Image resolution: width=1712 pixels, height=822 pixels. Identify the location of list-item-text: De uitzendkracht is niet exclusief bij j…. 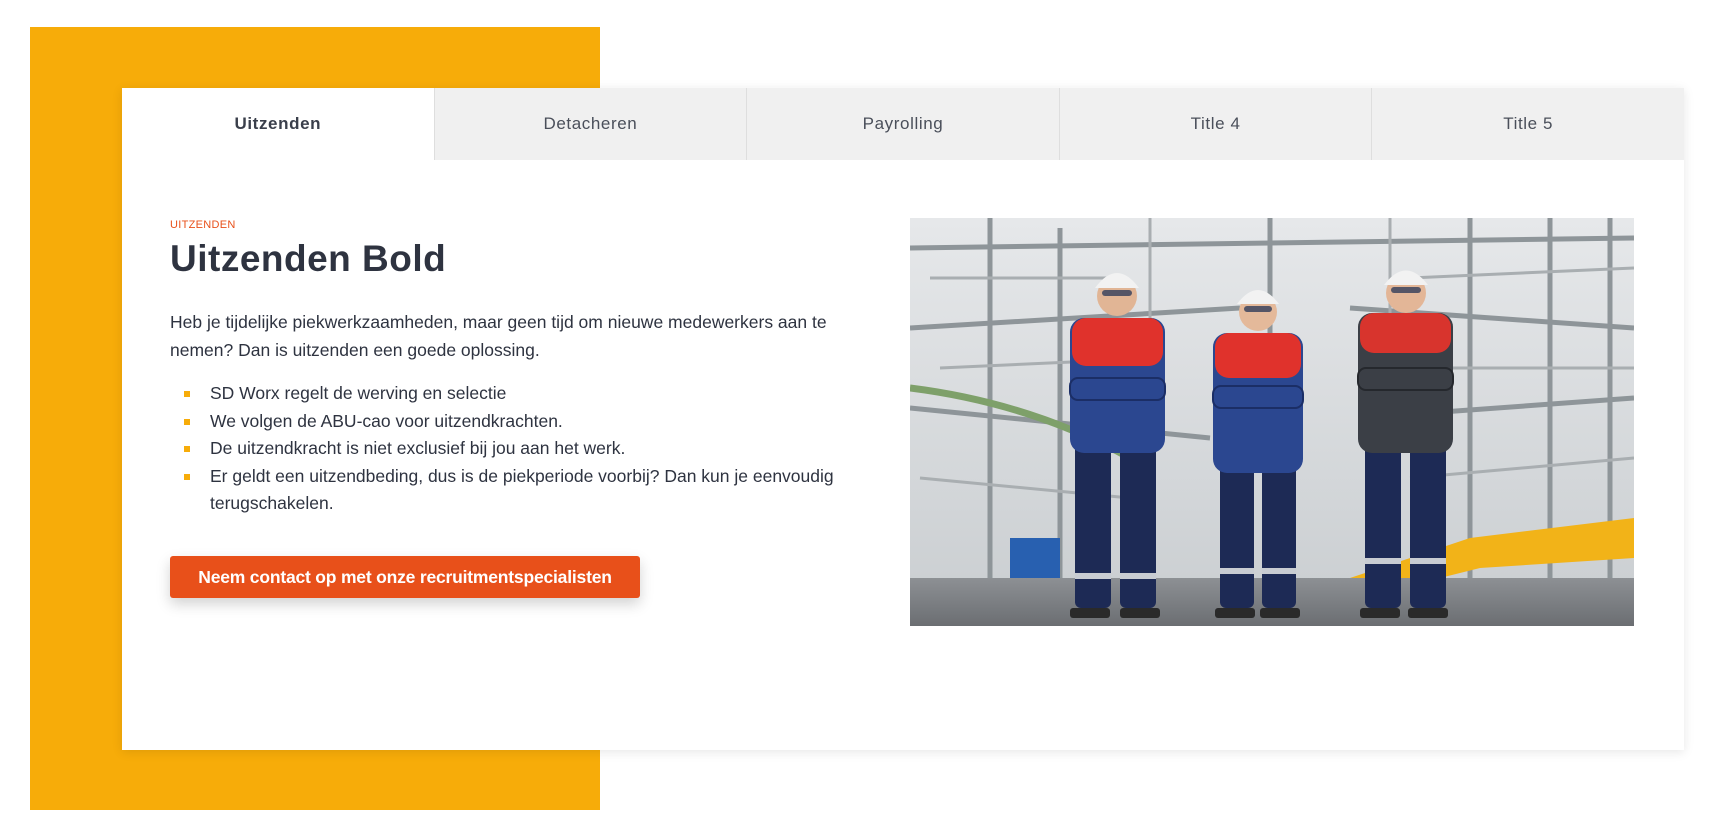
(418, 448).